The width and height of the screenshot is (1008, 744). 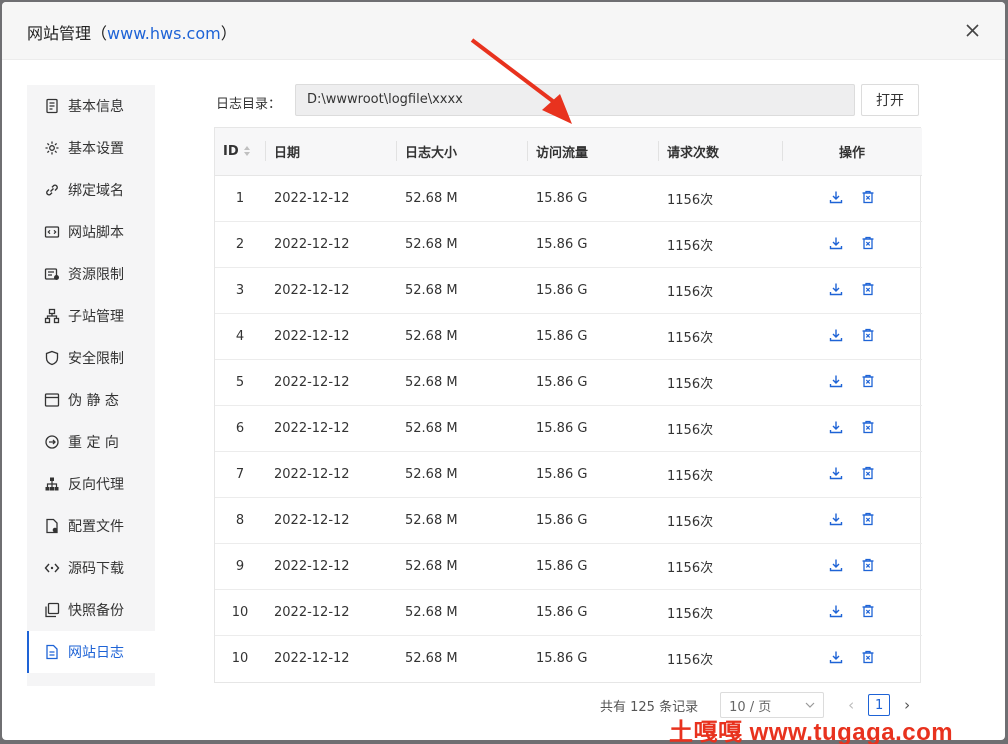 I want to click on table-row: 8 2022-12-12 52.68 M 15.86 G 1156次, so click(x=568, y=520).